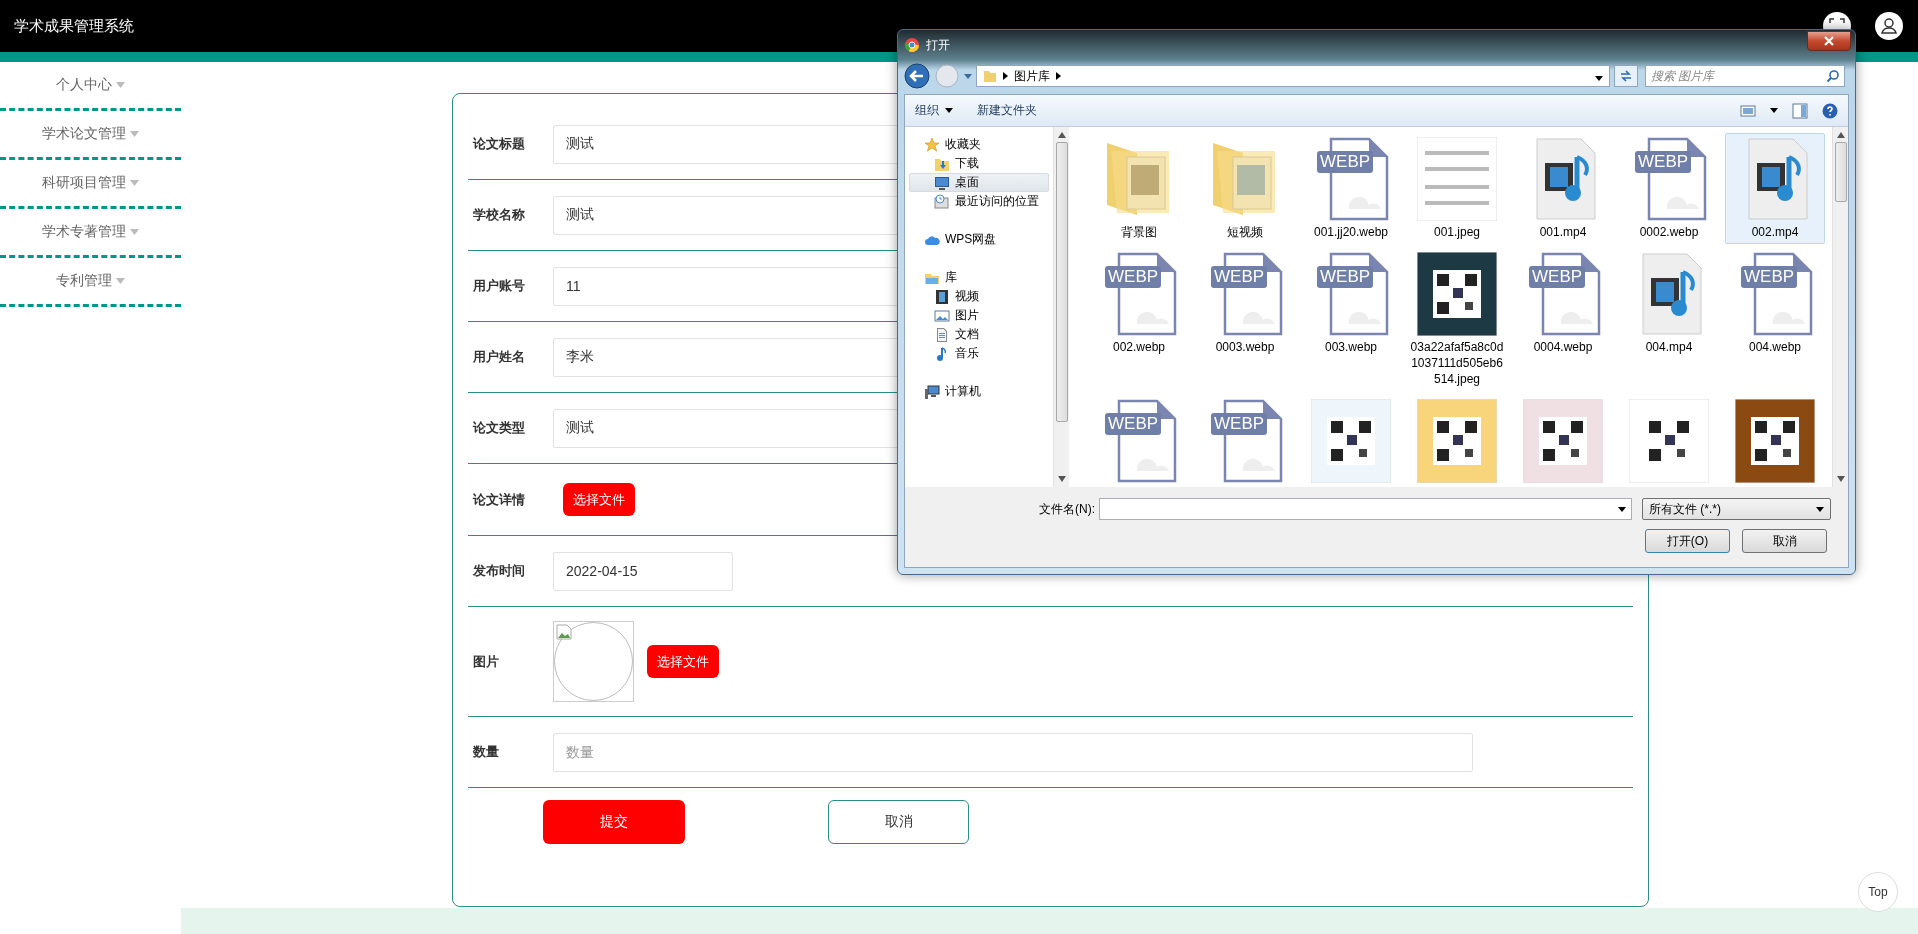 This screenshot has height=934, width=1918. I want to click on file-name: 002.mp4, so click(1775, 232).